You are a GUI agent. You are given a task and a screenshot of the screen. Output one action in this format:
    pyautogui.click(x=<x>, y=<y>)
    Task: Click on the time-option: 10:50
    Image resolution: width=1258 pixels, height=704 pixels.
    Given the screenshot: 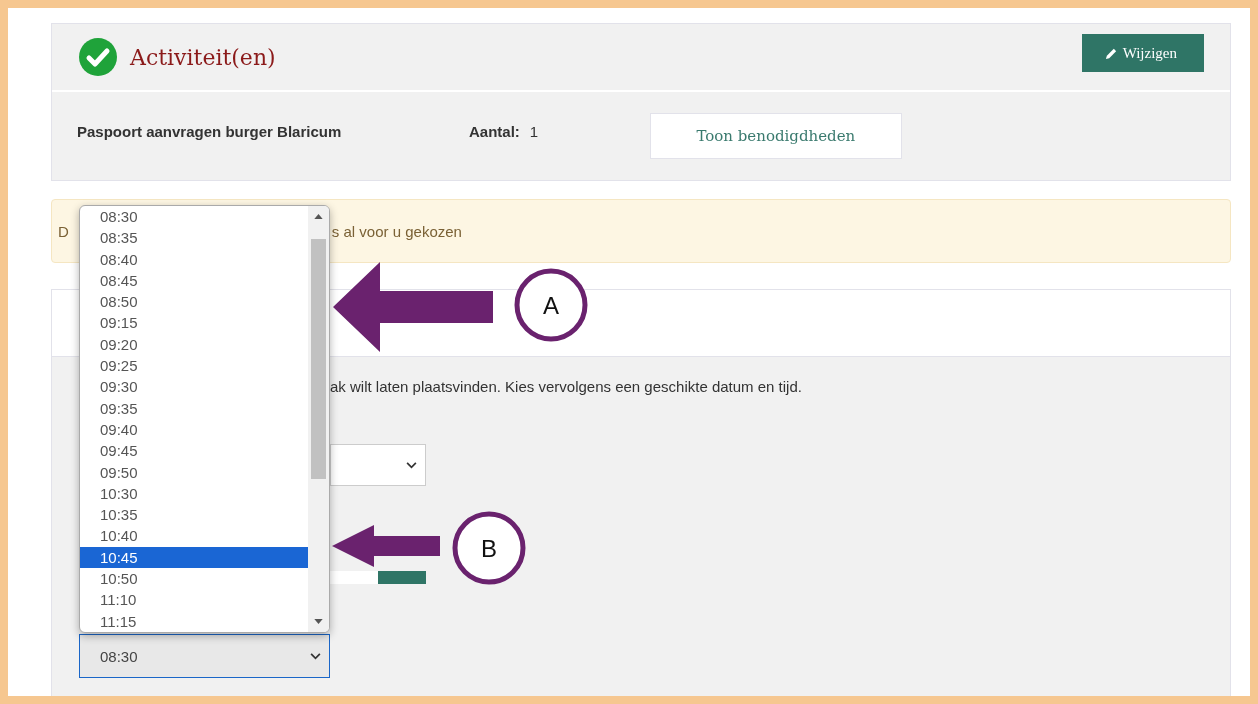 What is the action you would take?
    pyautogui.click(x=194, y=579)
    